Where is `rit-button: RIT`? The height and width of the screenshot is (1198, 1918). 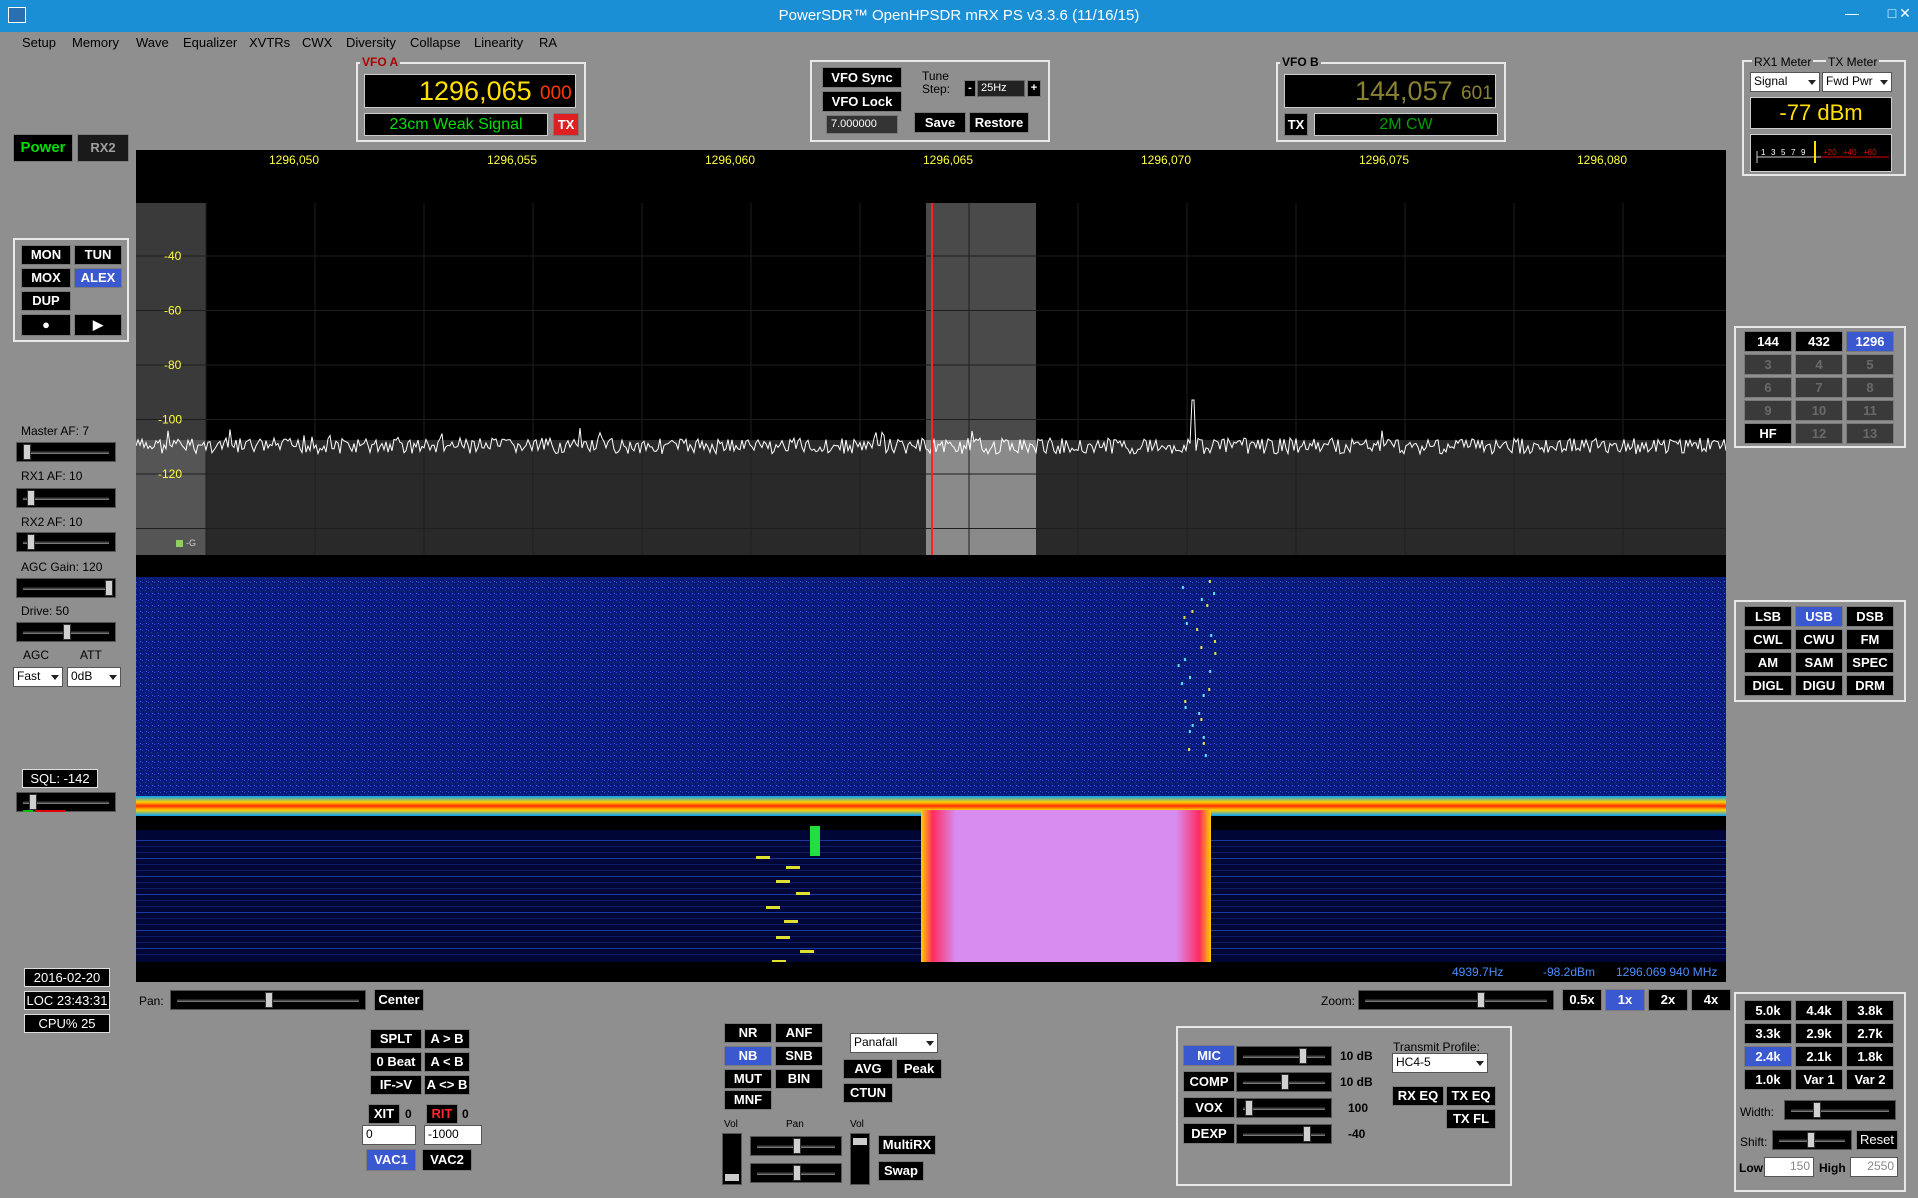
rit-button: RIT is located at coordinates (442, 1114).